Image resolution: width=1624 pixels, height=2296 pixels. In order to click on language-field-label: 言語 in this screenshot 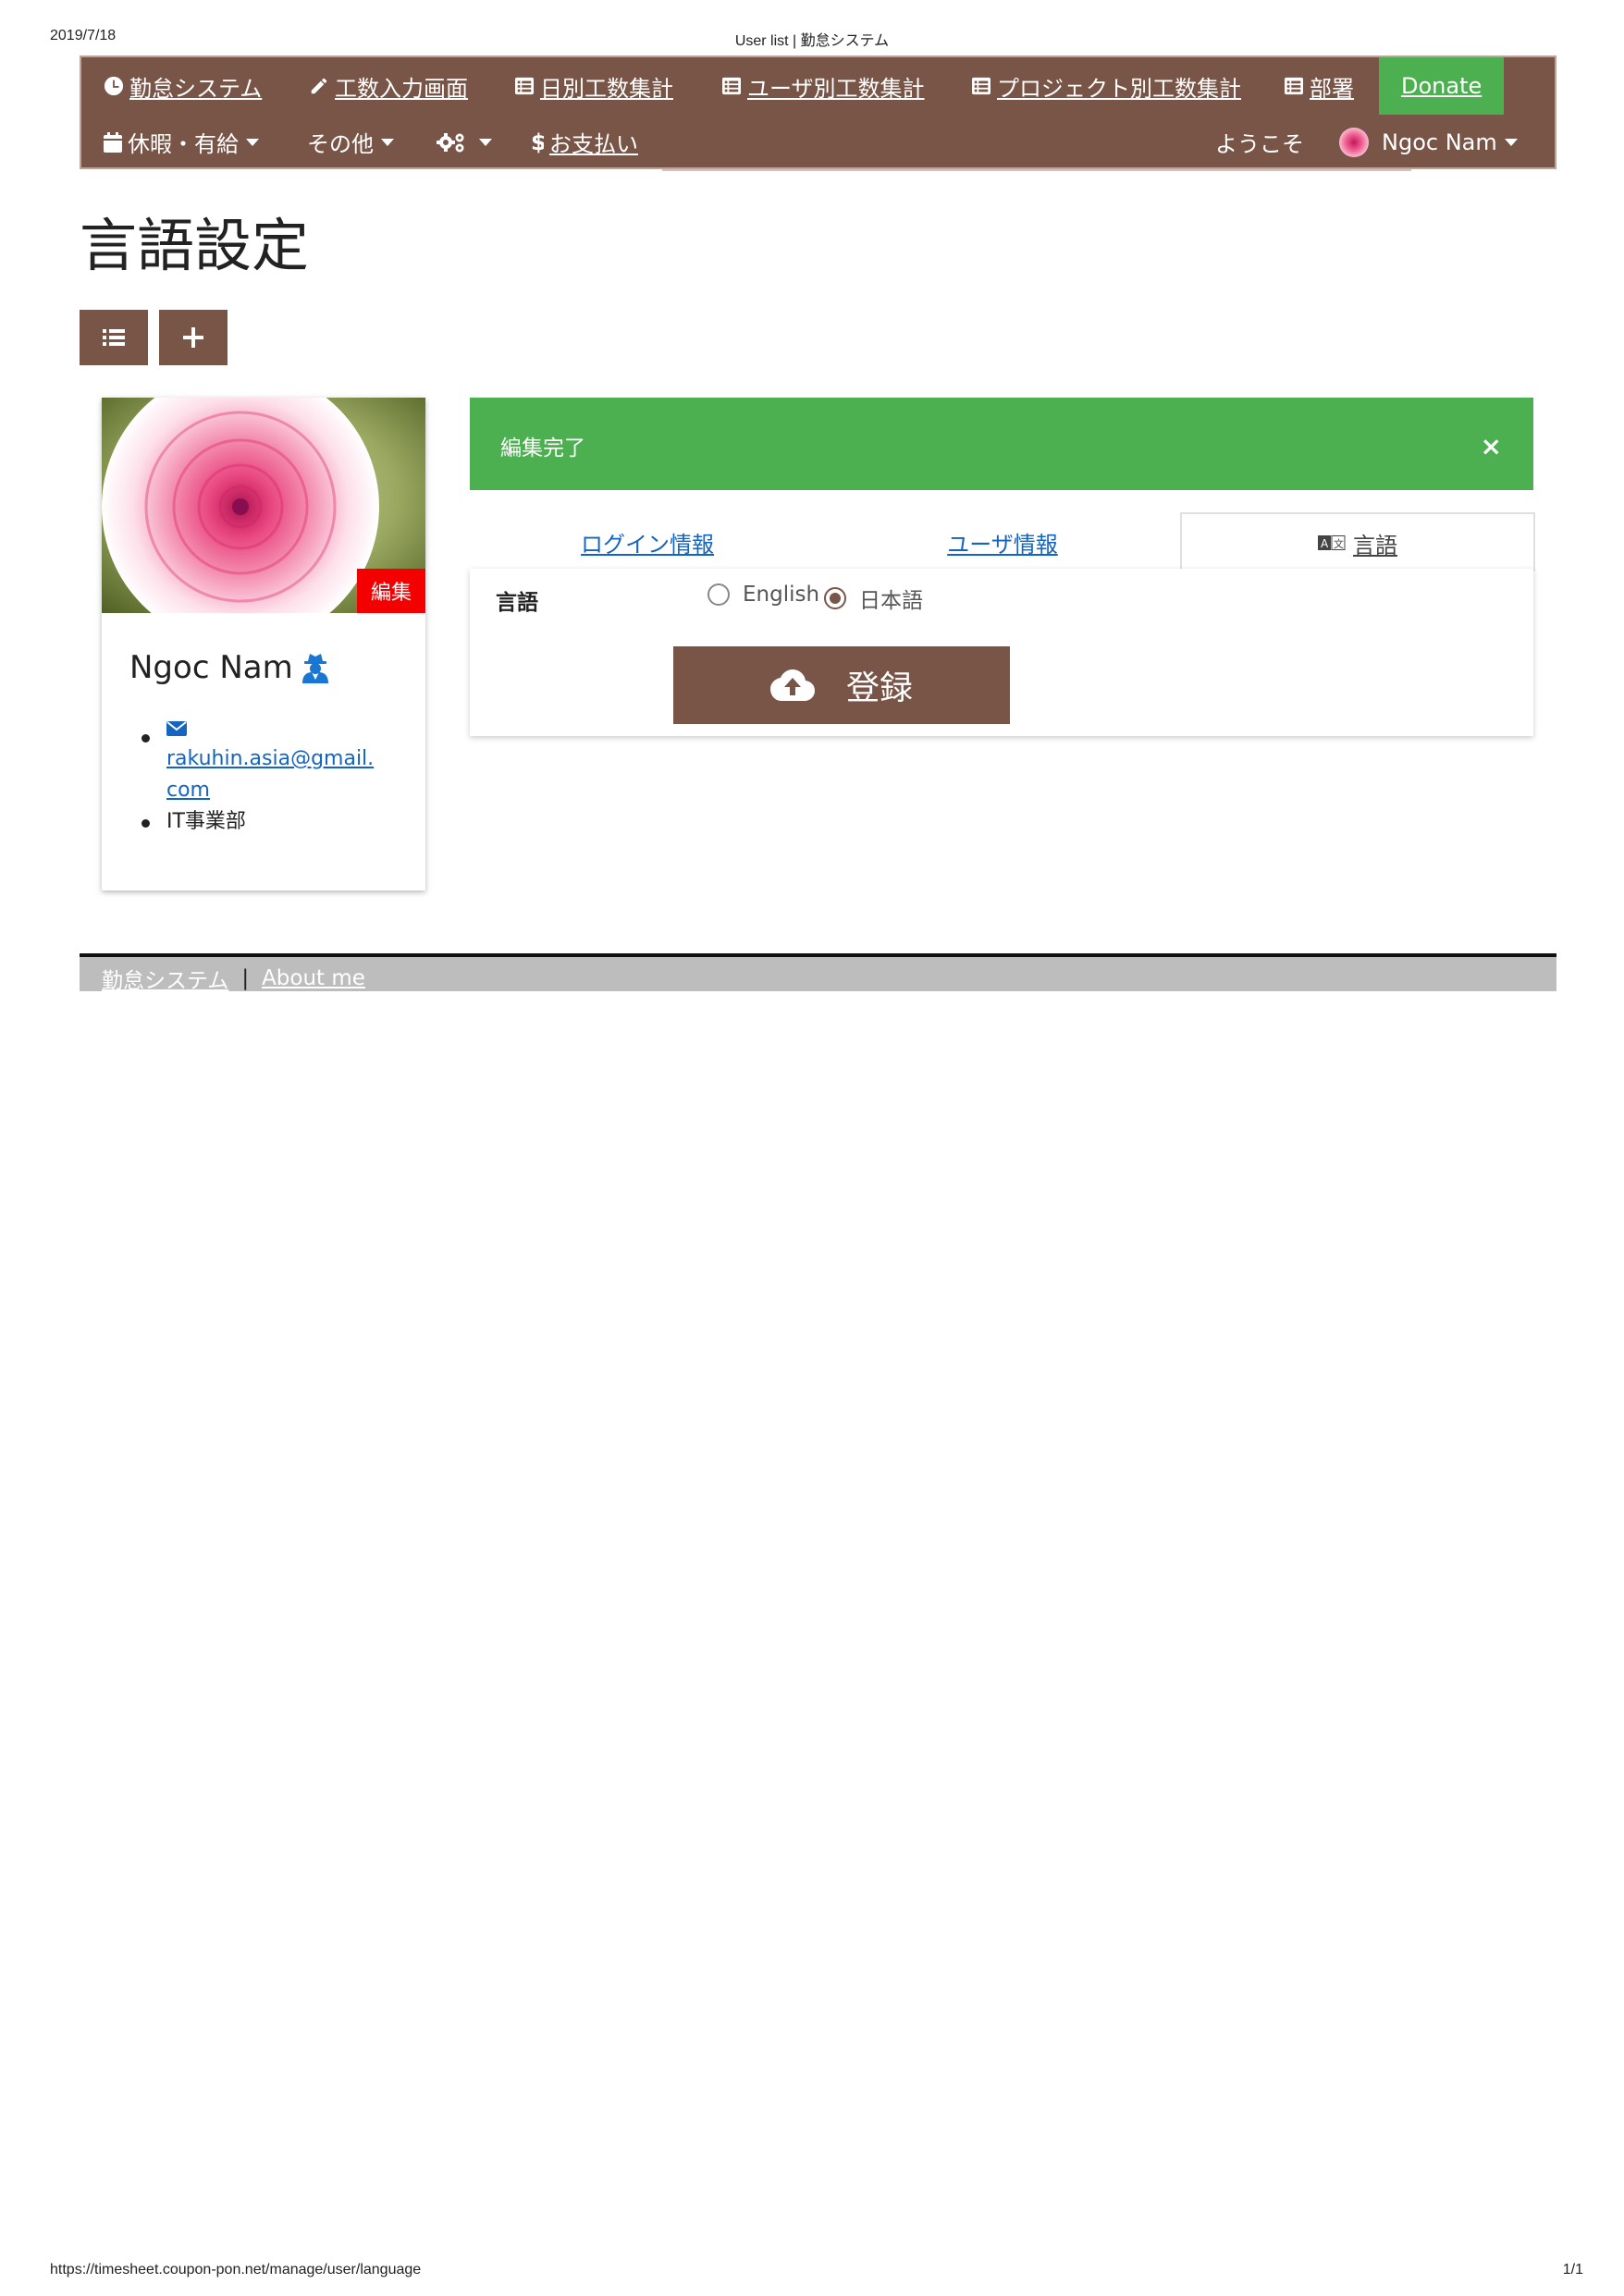, I will do `click(517, 603)`.